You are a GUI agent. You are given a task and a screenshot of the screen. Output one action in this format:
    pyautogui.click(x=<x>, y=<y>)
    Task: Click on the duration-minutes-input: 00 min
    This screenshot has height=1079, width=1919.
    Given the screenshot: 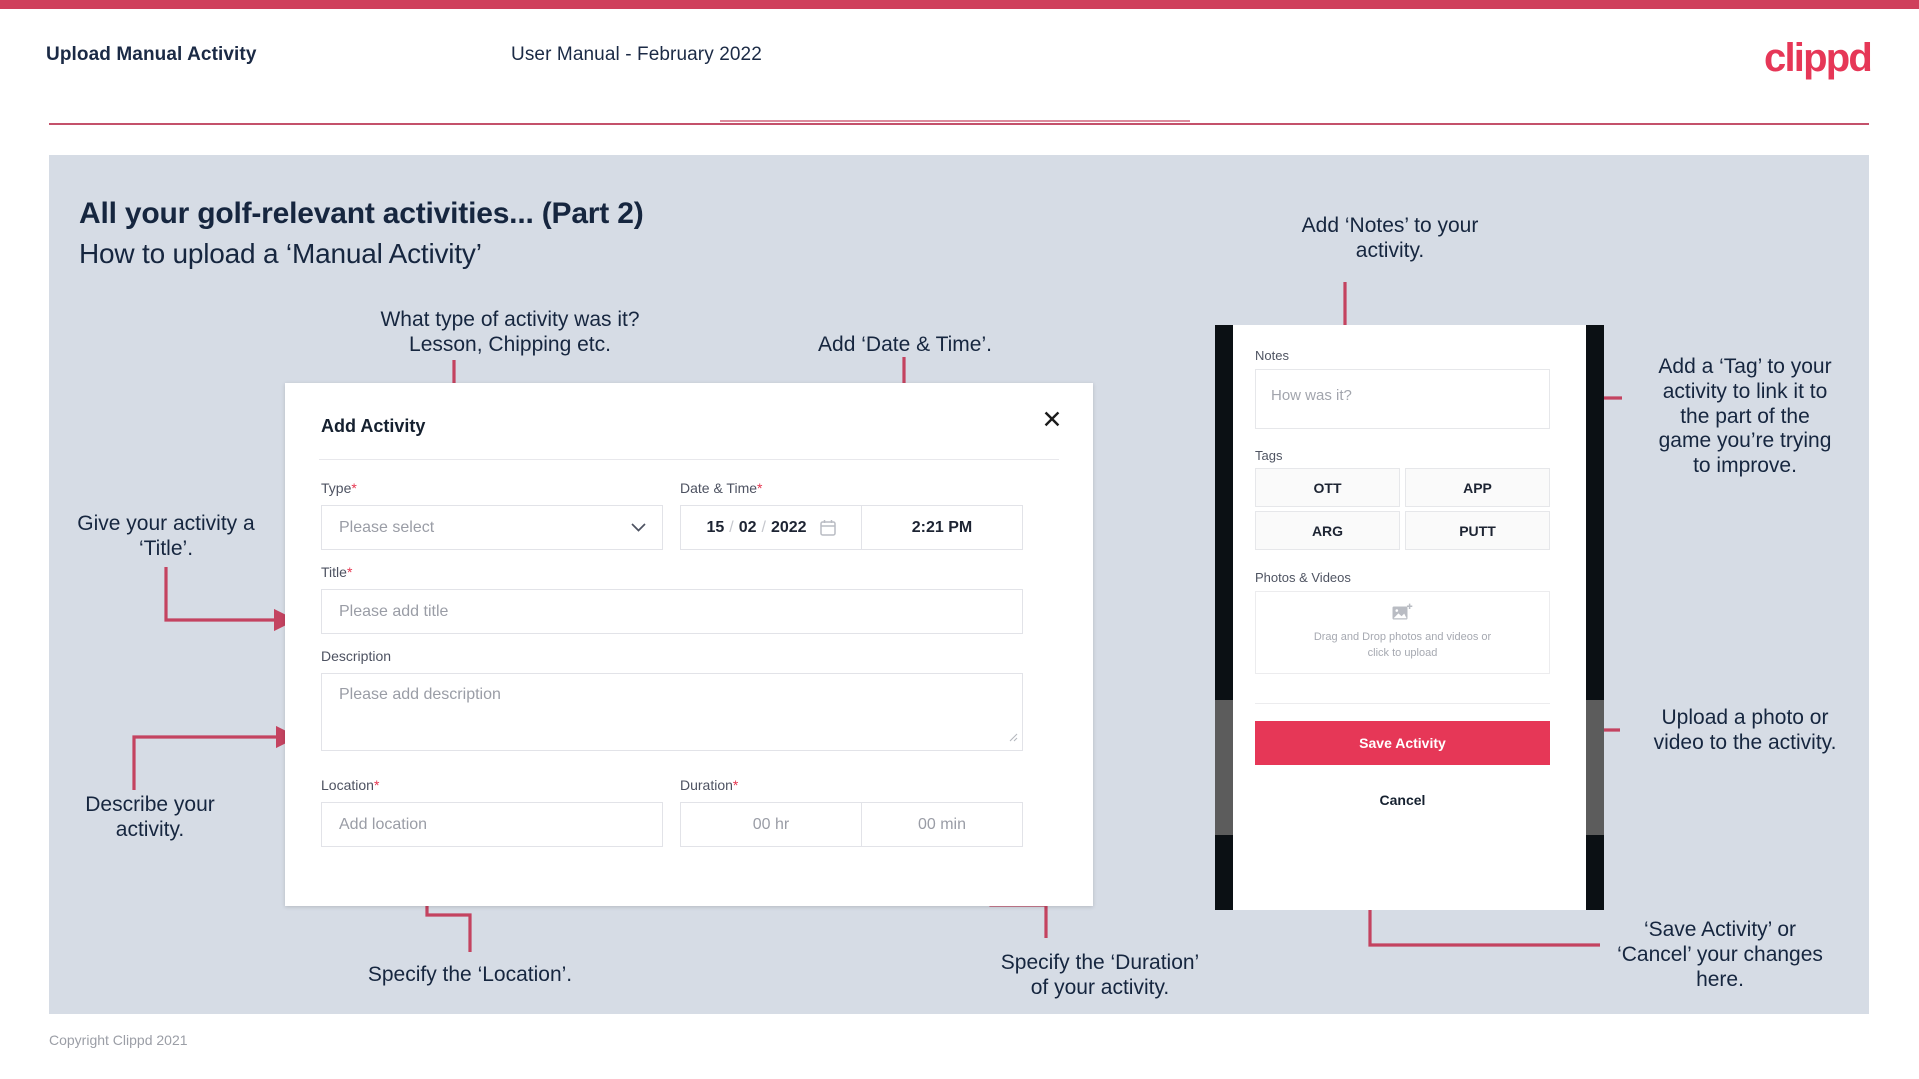 What is the action you would take?
    pyautogui.click(x=942, y=824)
    